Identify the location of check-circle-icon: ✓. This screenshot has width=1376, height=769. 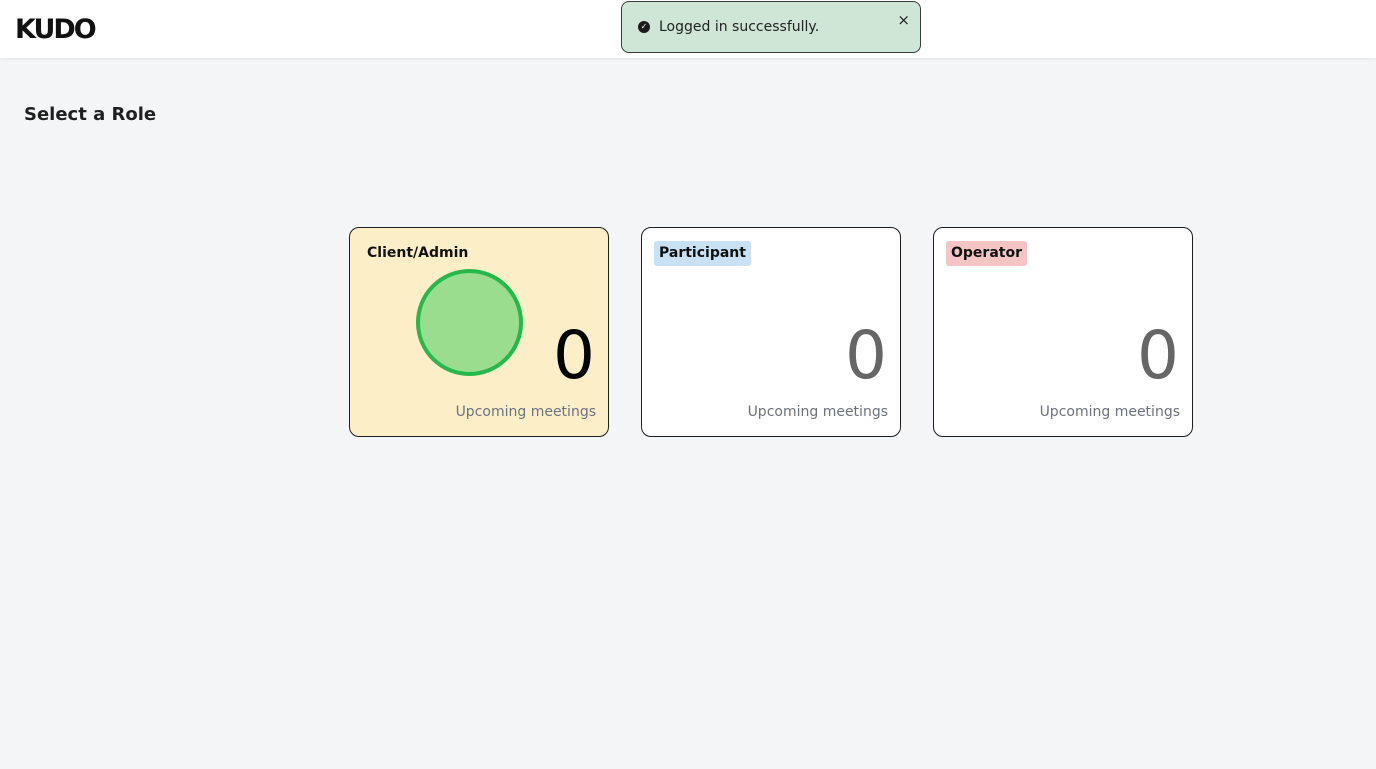
(644, 27).